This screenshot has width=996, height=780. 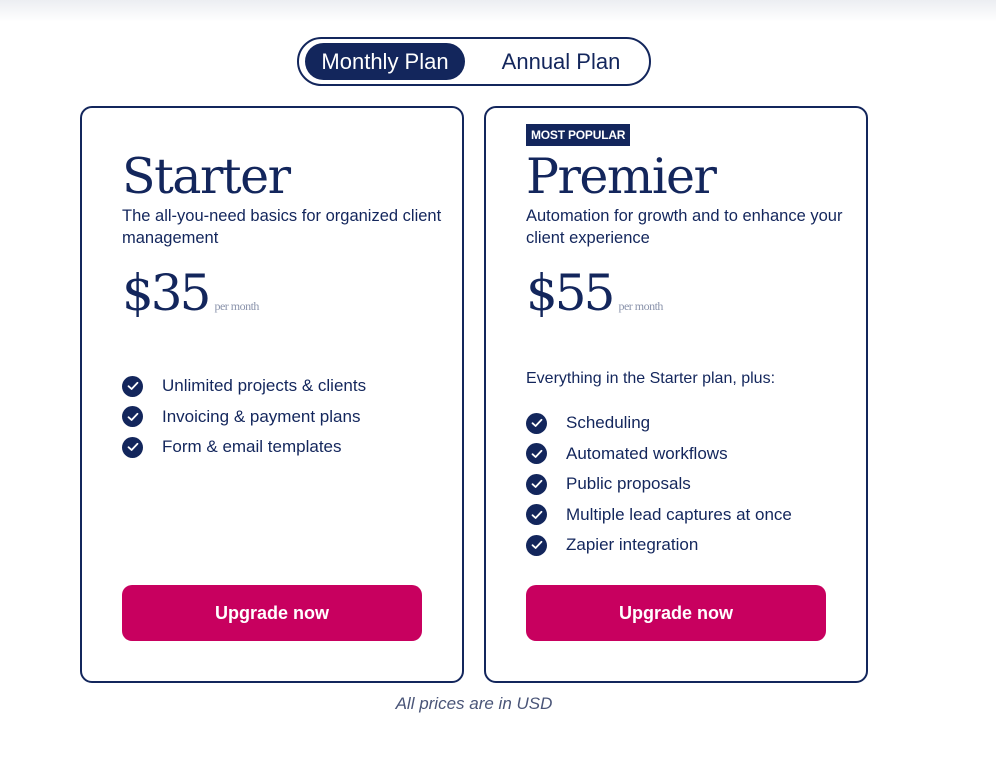 I want to click on plan-name: Premier, so click(x=621, y=176).